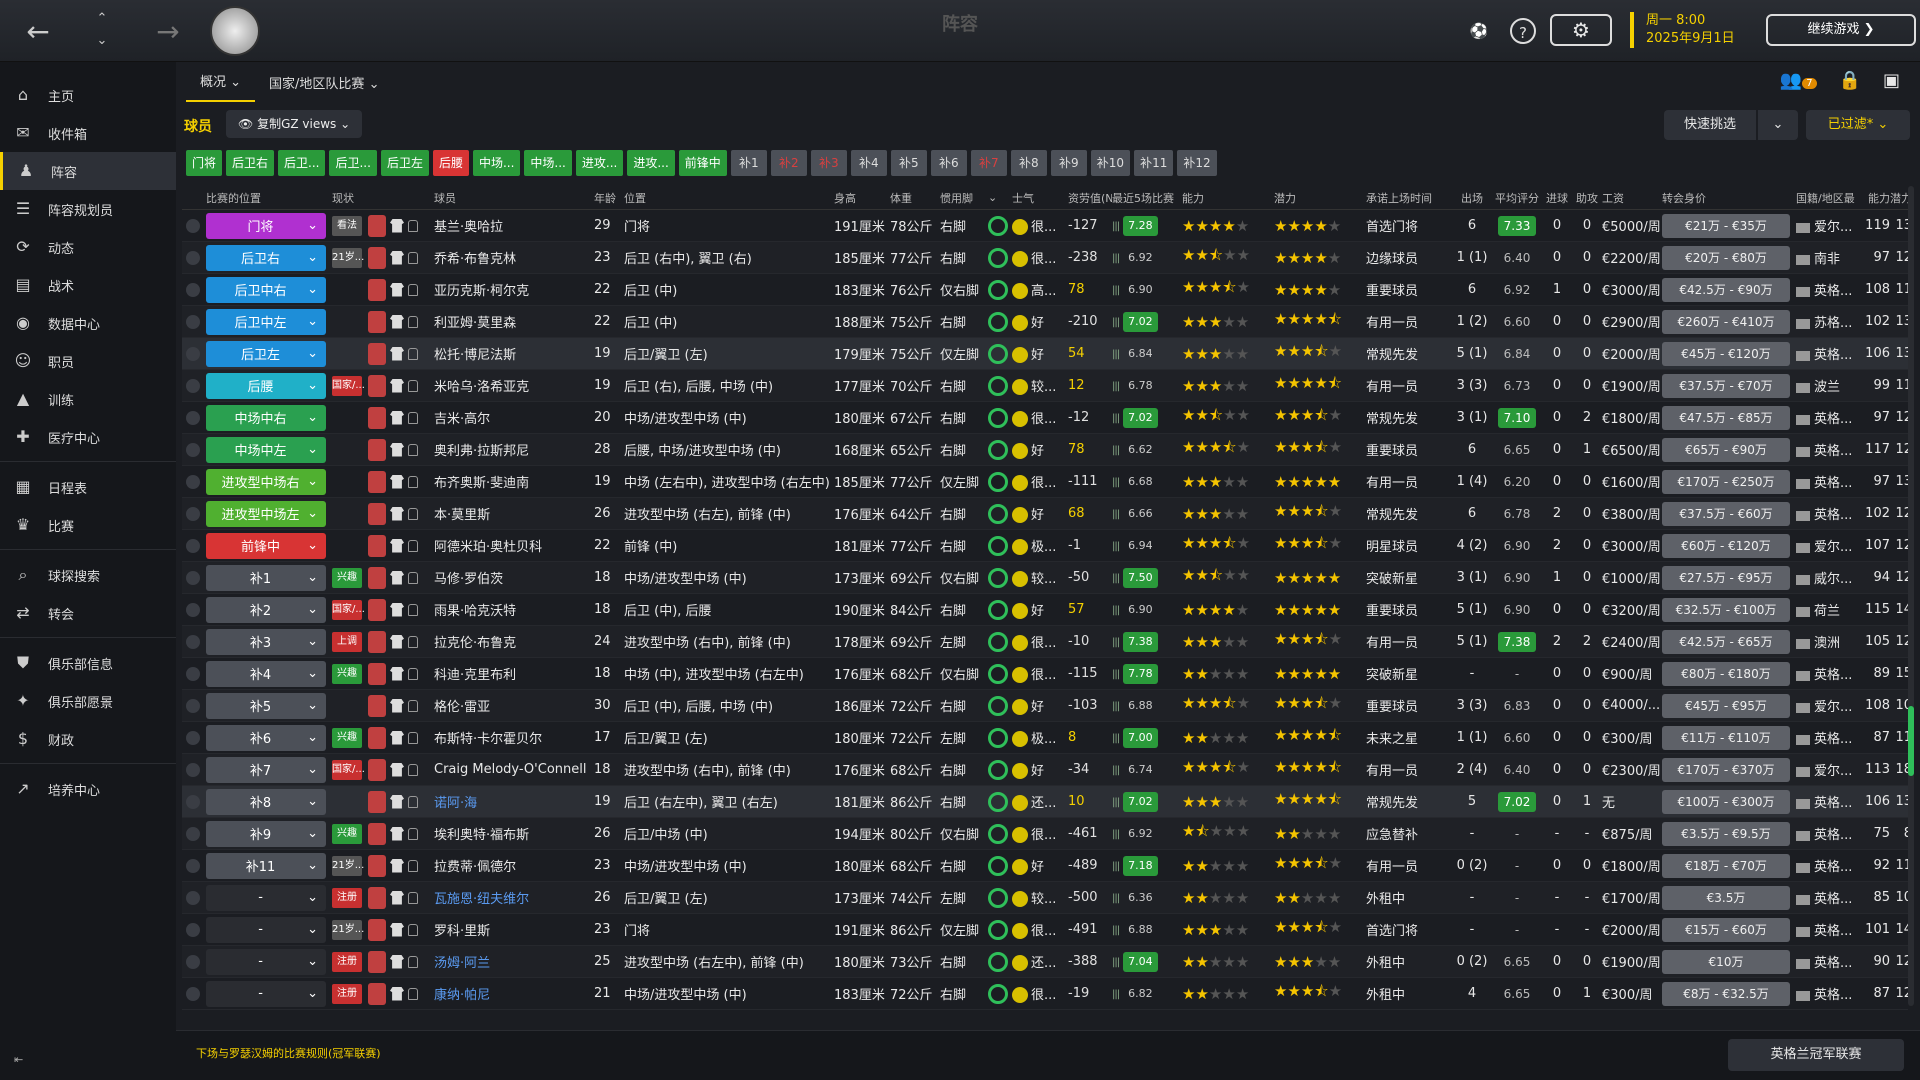  What do you see at coordinates (266, 673) in the screenshot?
I see `position-dropdown: 补4 ⌄` at bounding box center [266, 673].